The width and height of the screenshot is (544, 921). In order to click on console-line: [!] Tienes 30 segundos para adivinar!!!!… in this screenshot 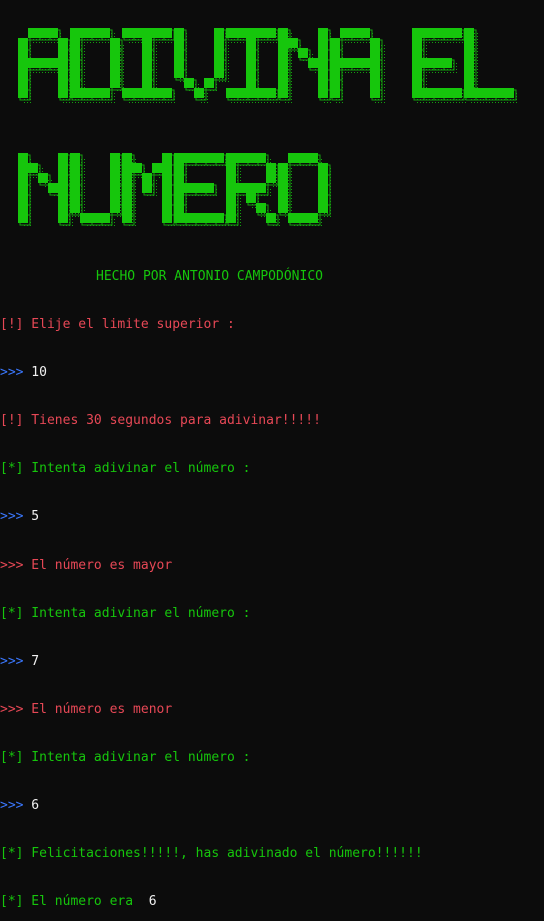, I will do `click(160, 421)`.